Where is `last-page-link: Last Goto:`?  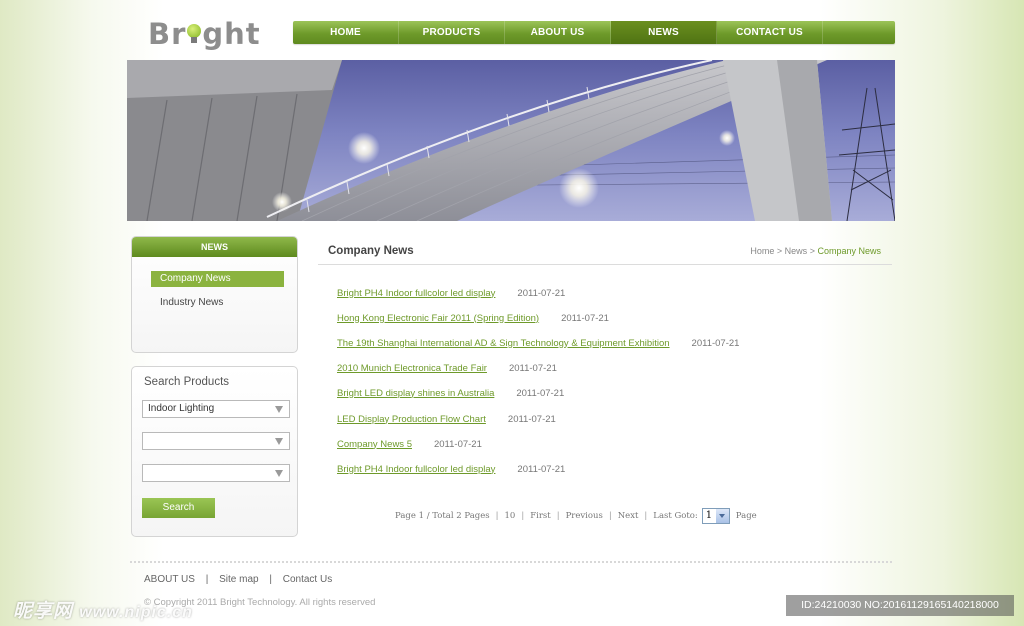
last-page-link: Last Goto: is located at coordinates (675, 516).